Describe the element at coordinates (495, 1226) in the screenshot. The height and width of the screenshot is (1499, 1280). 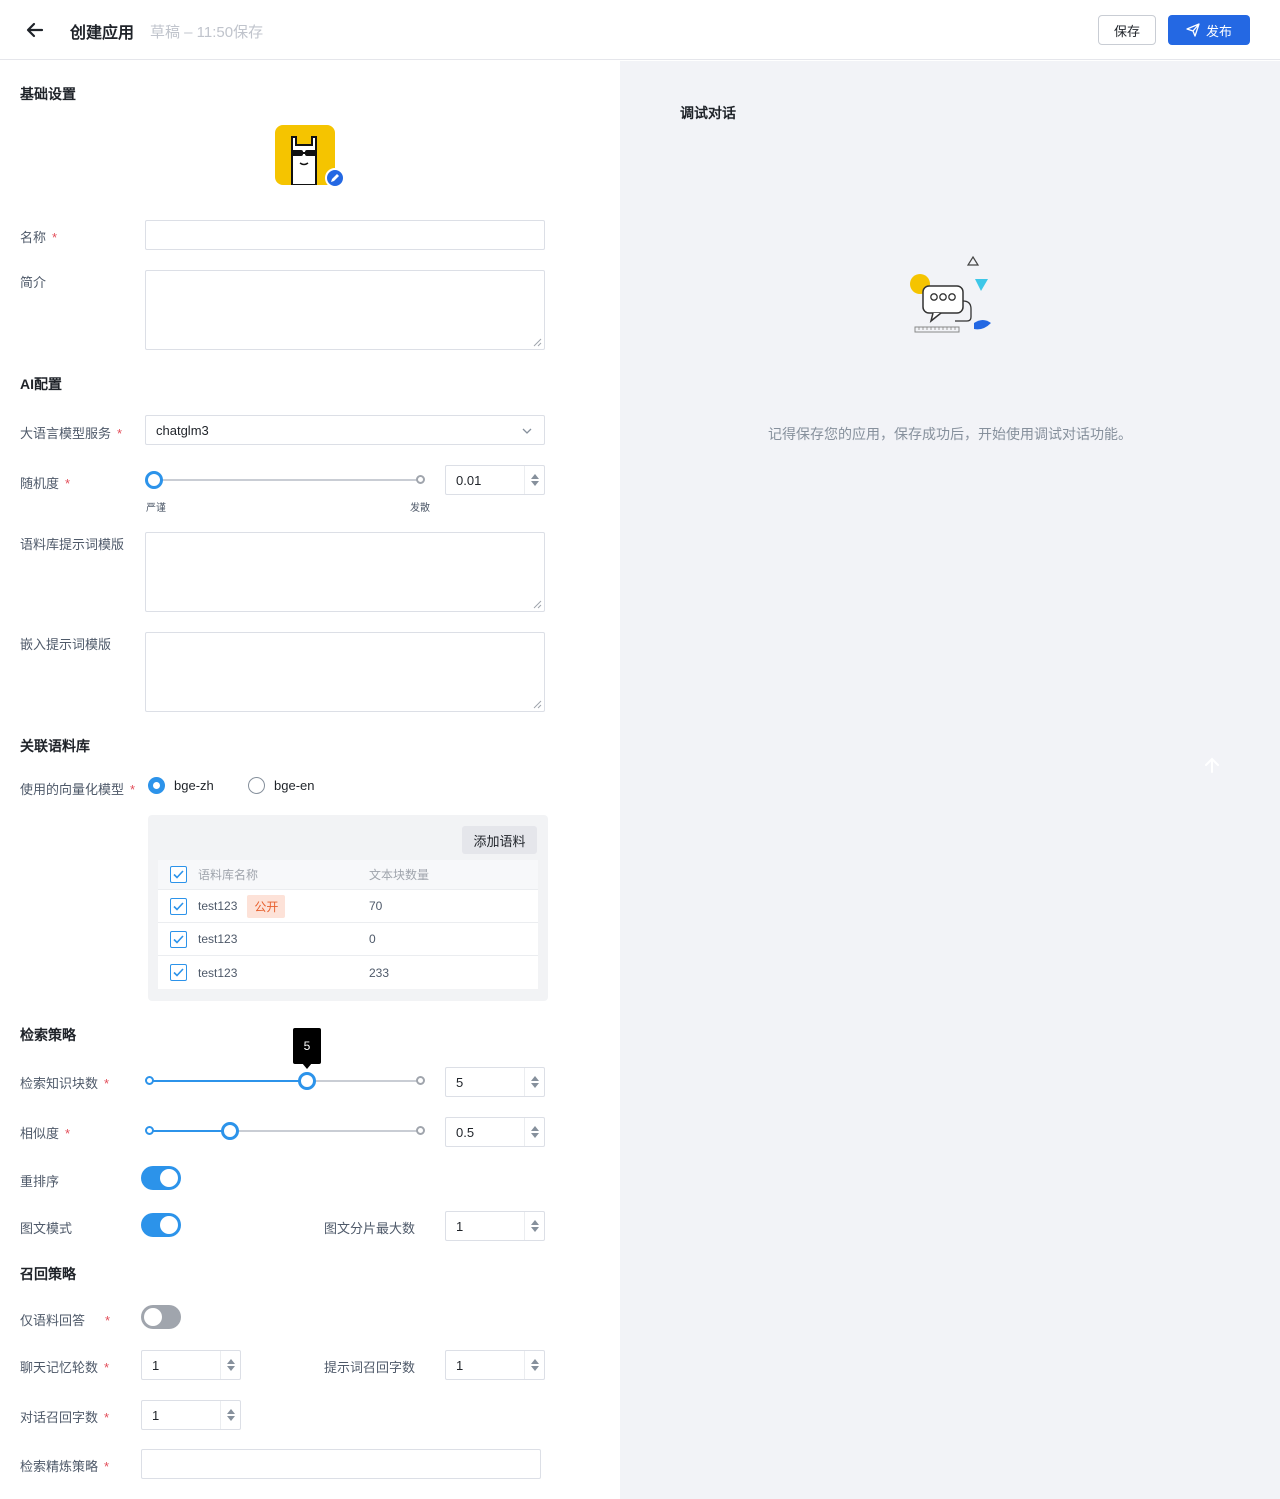
I see `imagetext-max-input: 1` at that location.